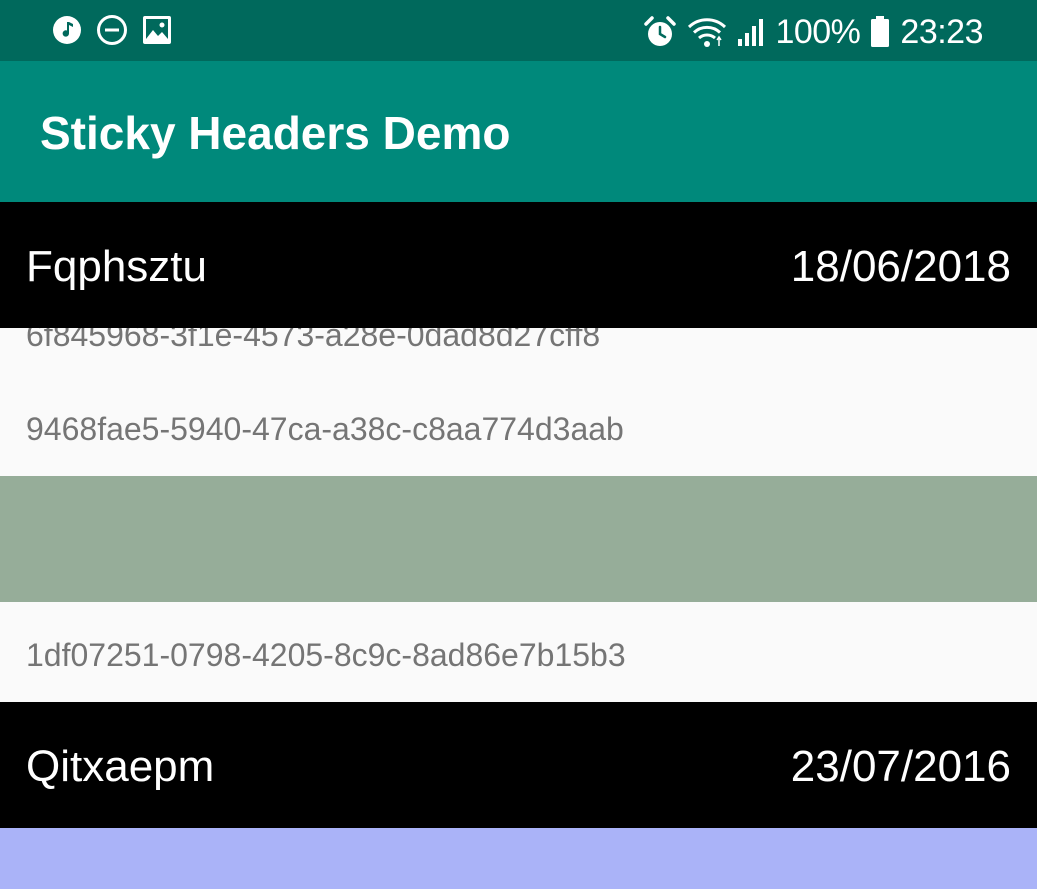  What do you see at coordinates (275, 133) in the screenshot?
I see `app-title: Sticky Headers Demo` at bounding box center [275, 133].